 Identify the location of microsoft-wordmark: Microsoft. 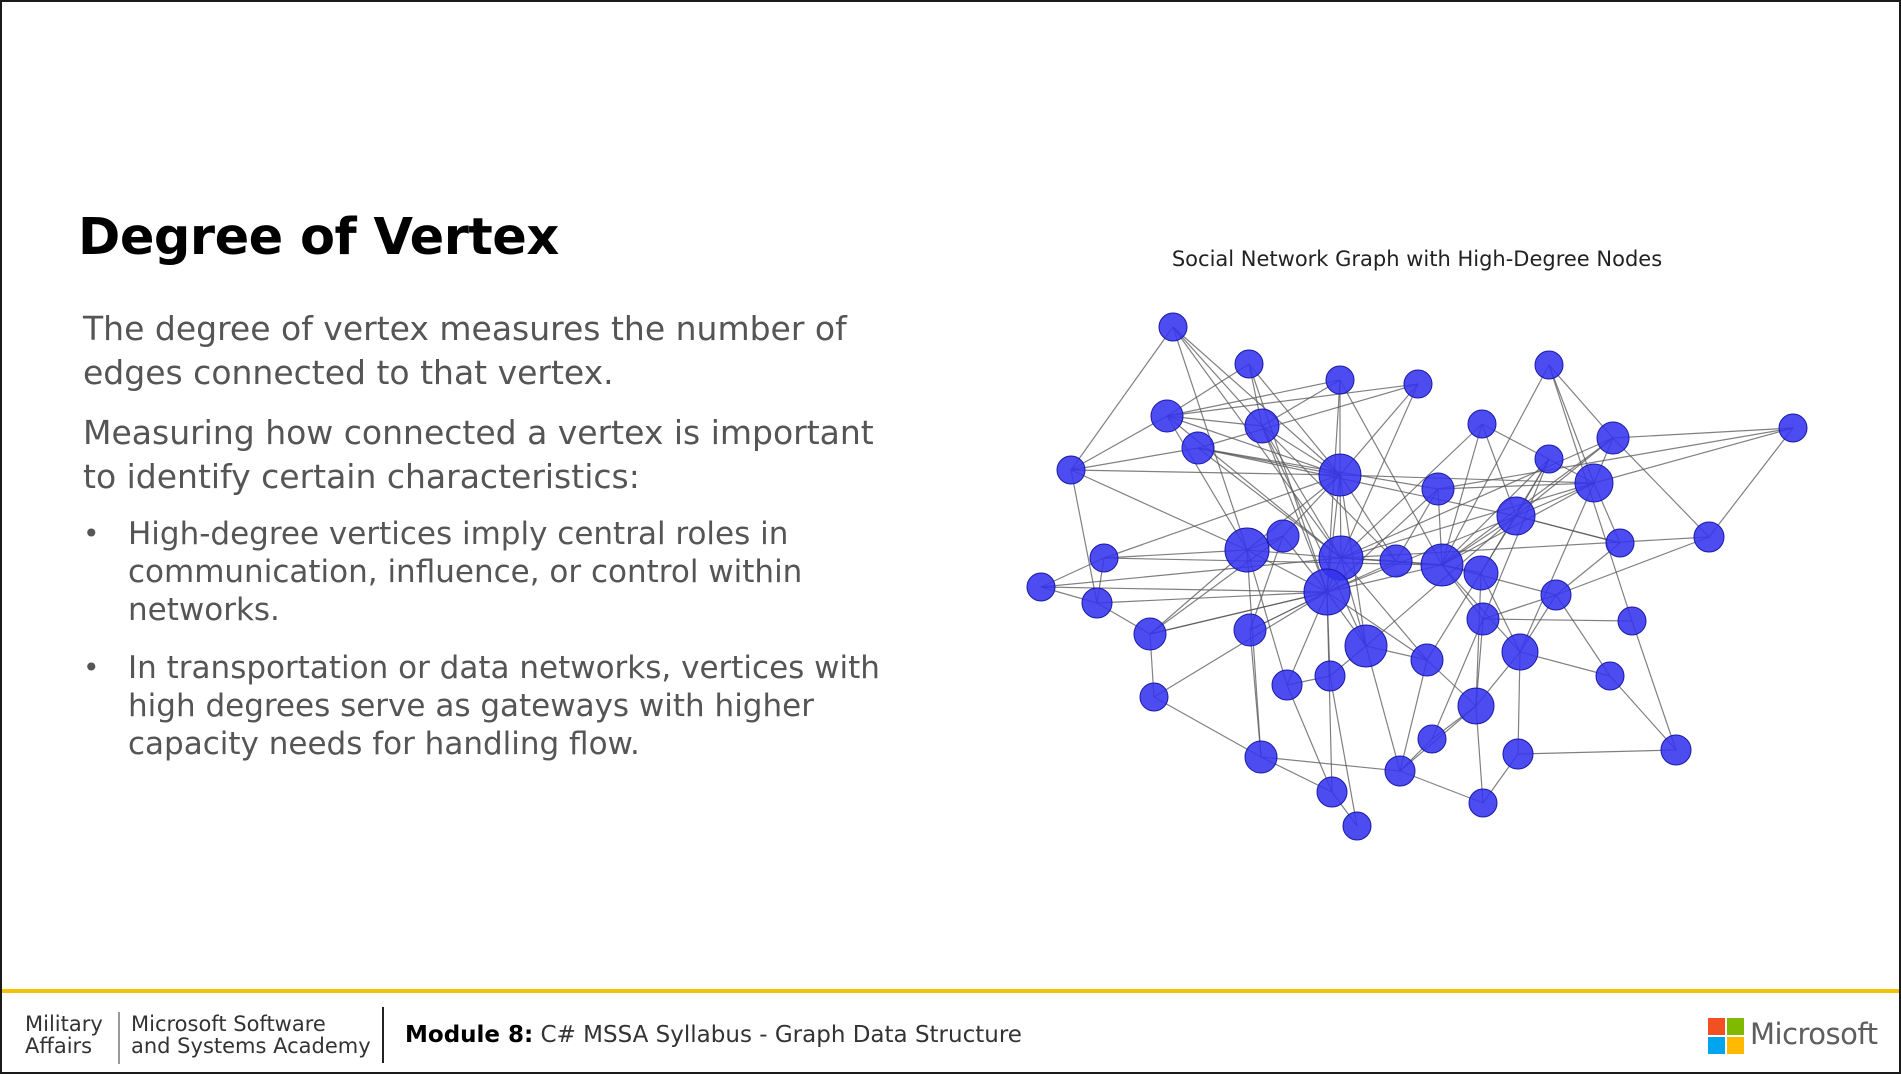
(1814, 1034).